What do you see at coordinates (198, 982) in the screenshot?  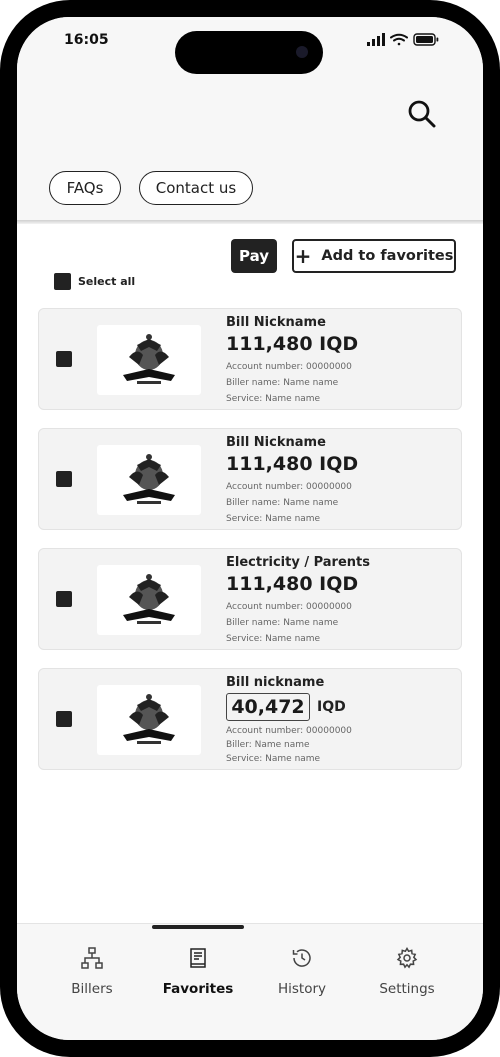 I see `nav-item-favorites: Favorites` at bounding box center [198, 982].